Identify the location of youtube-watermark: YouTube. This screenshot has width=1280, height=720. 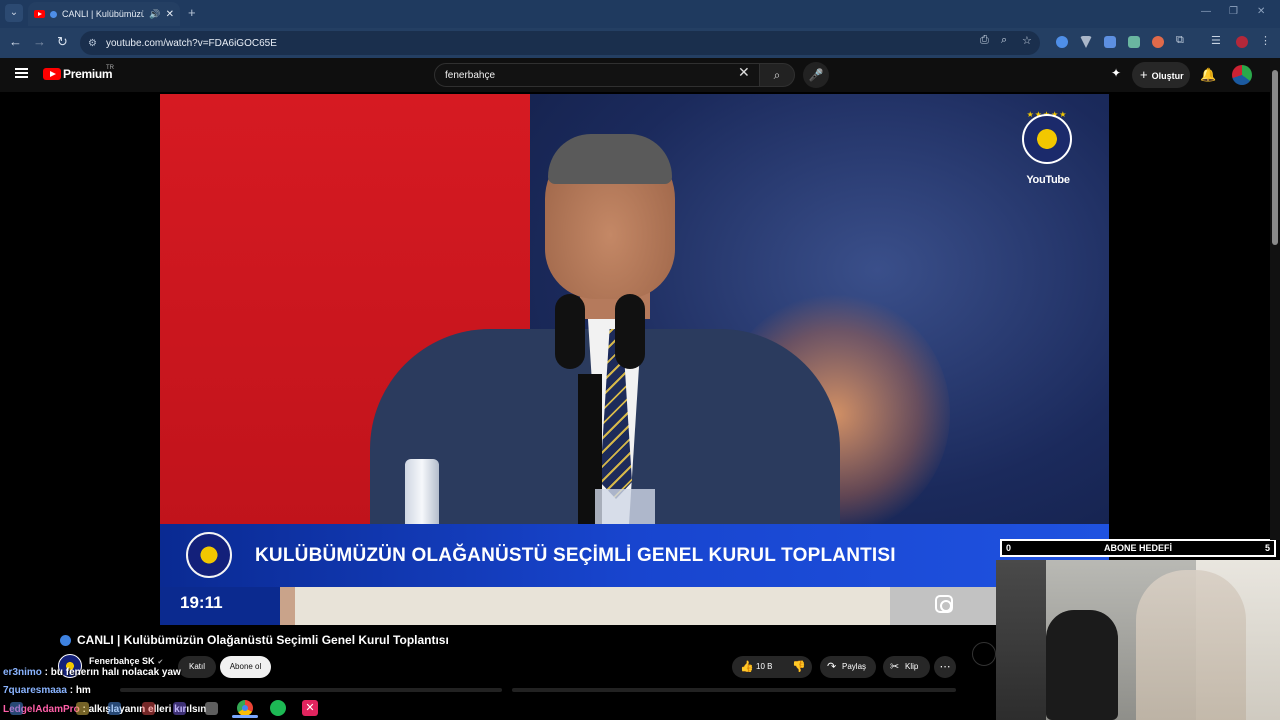
(1048, 180).